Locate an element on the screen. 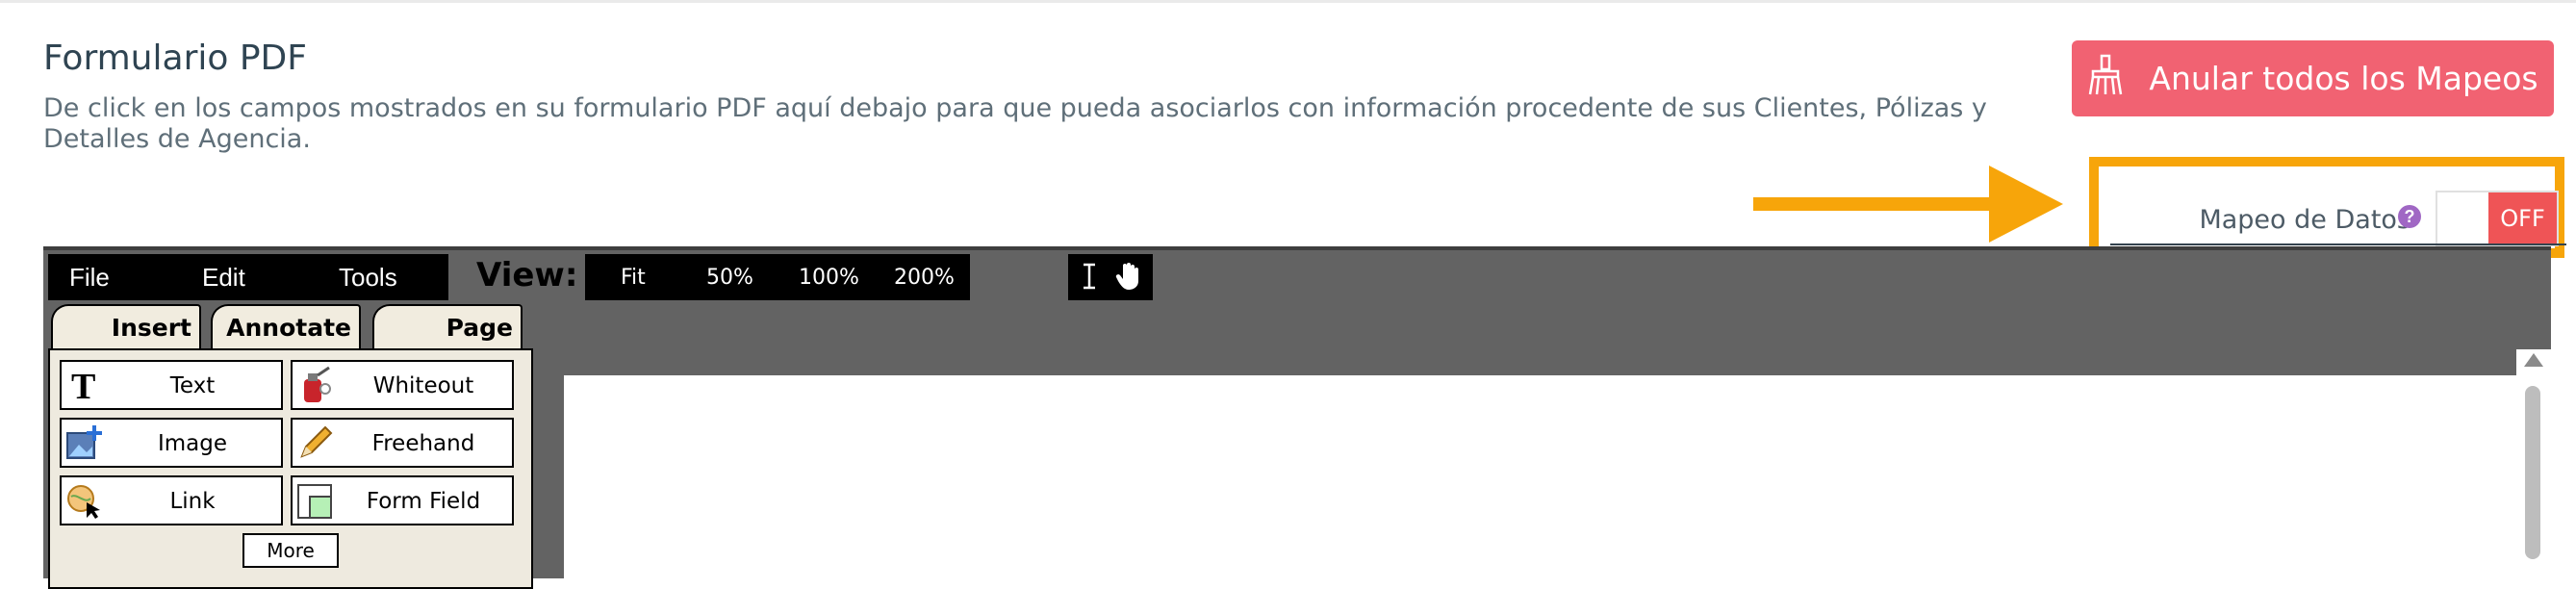 Image resolution: width=2576 pixels, height=589 pixels. scroll-thumb is located at coordinates (2532, 472).